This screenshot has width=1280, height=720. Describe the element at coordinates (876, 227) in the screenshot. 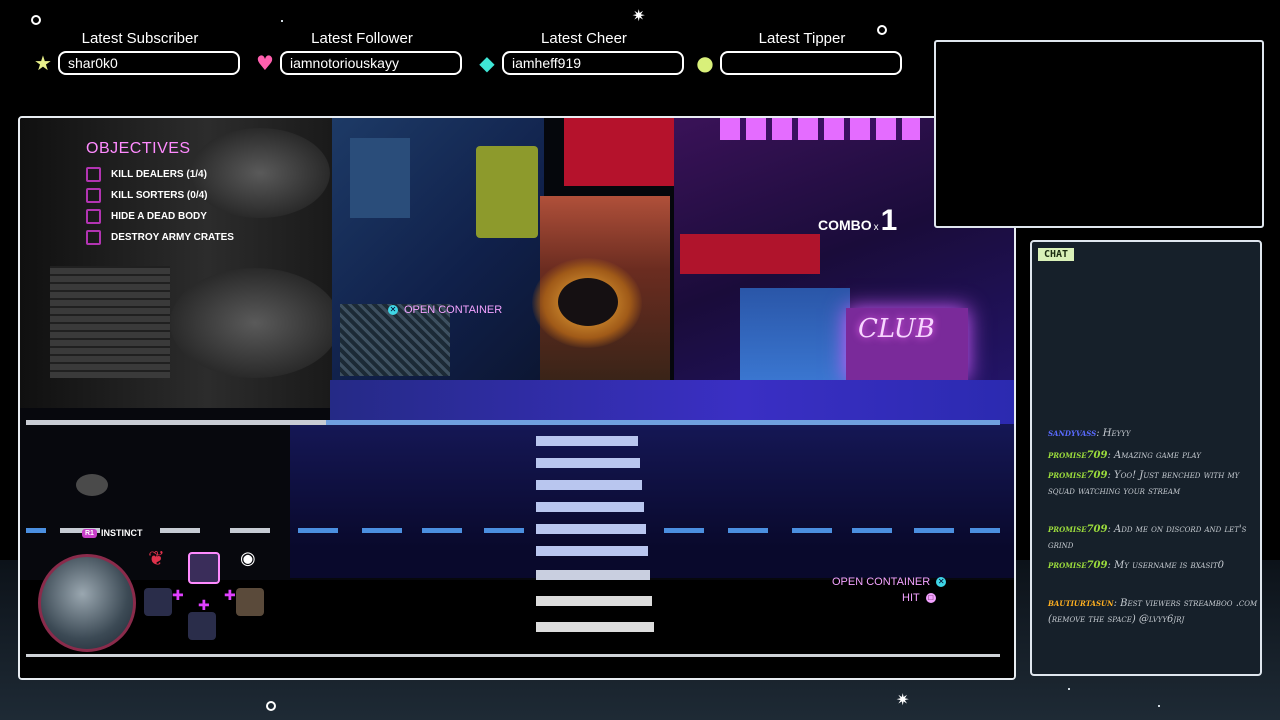

I see `combo-multiplier: x` at that location.